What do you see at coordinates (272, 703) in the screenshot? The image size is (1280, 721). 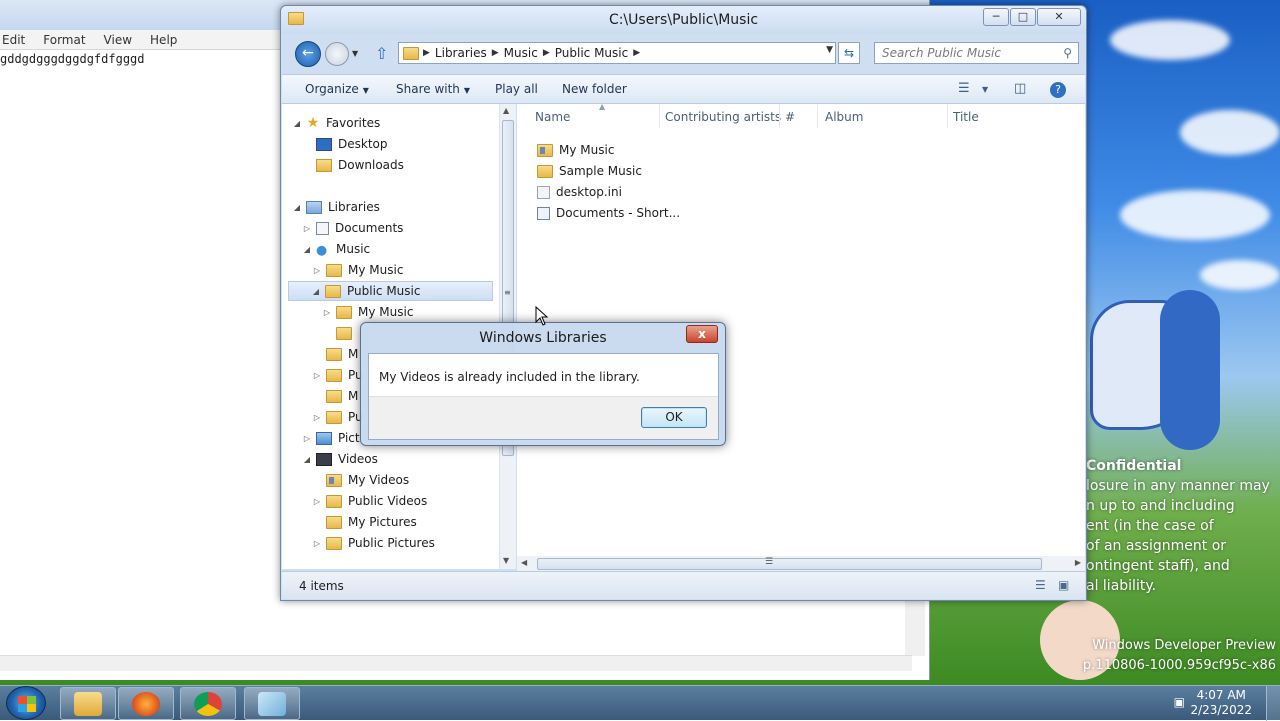 I see `taskbar-notepad-button` at bounding box center [272, 703].